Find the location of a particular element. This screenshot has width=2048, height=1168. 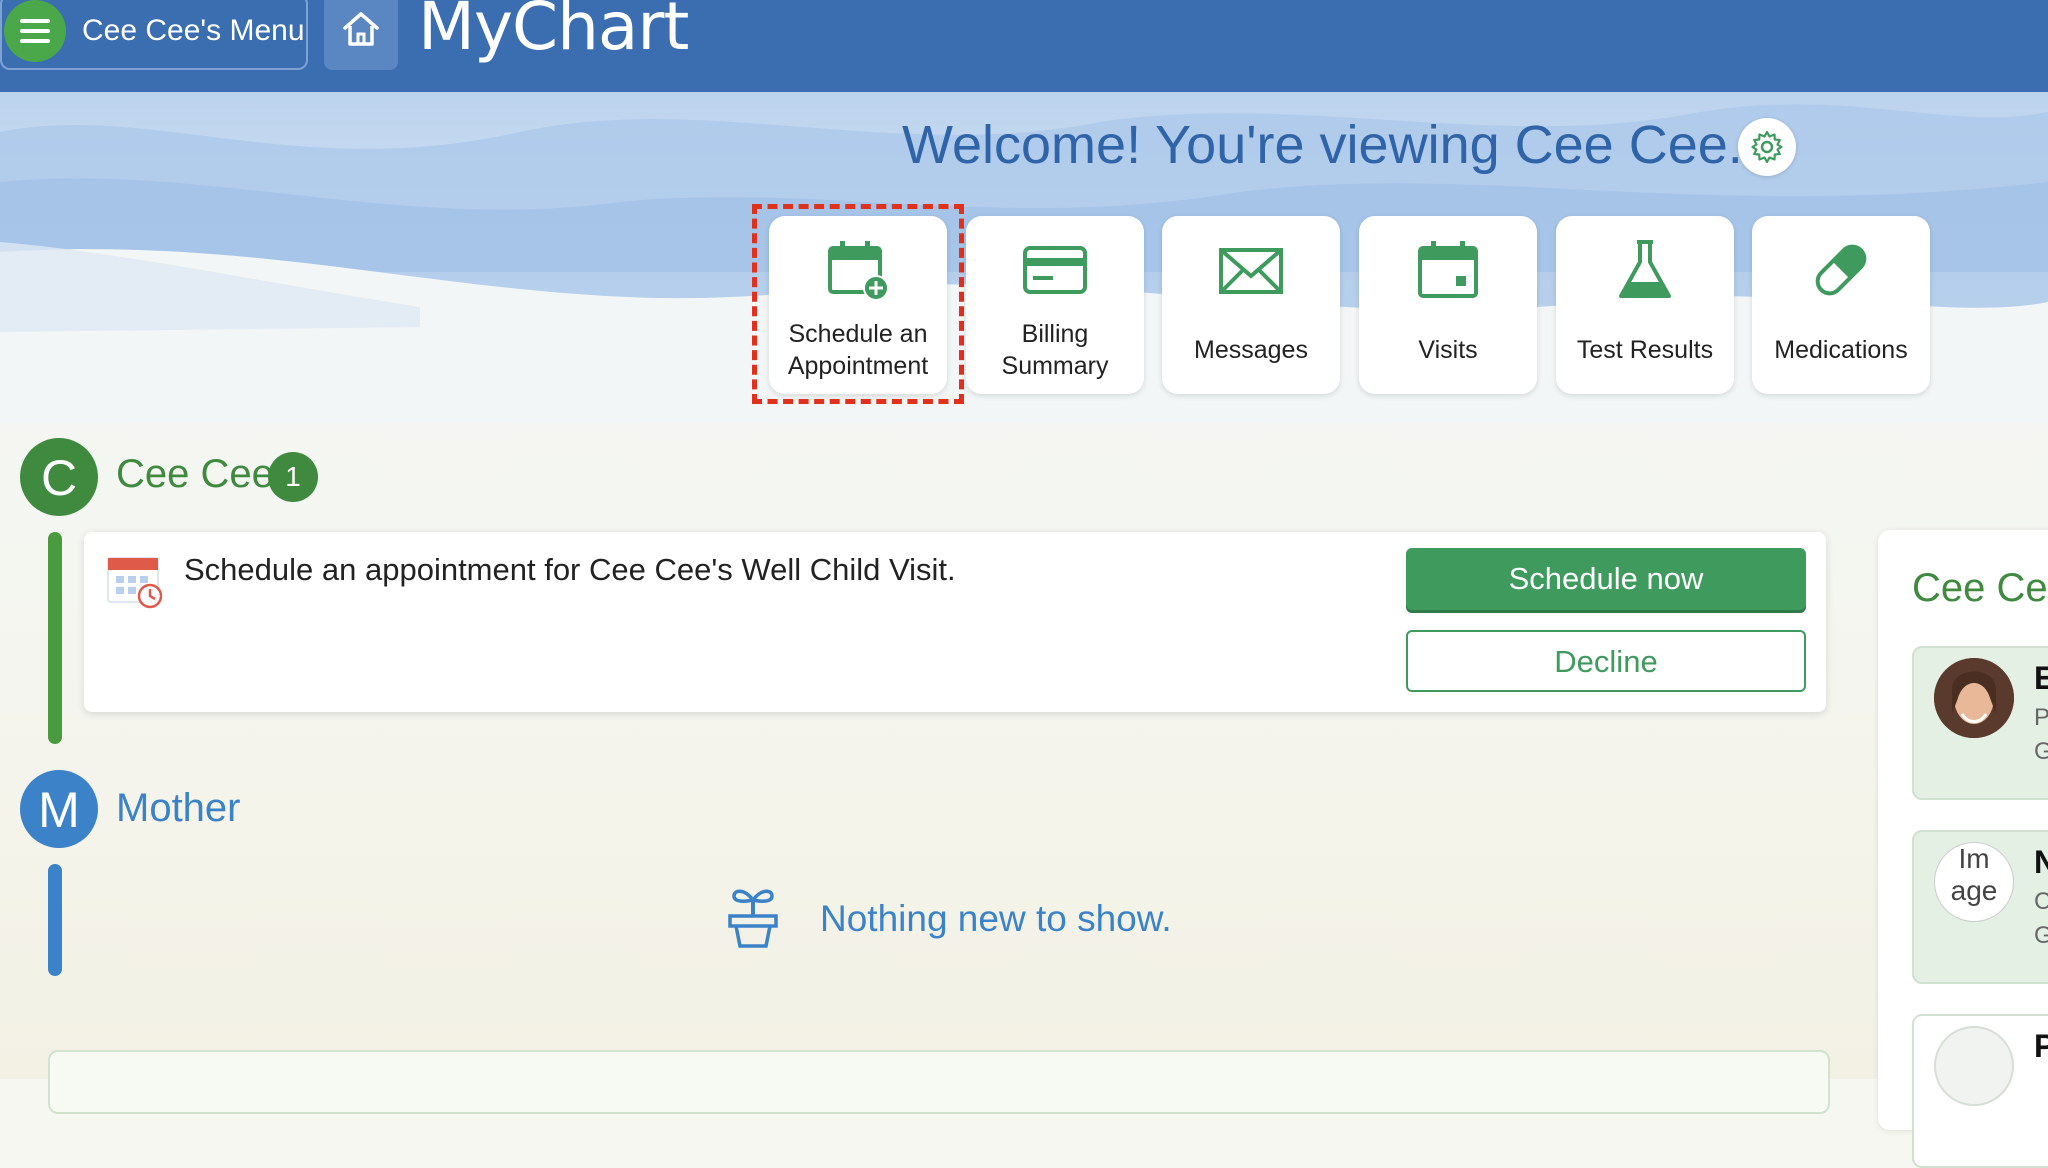

care-team-panel: Cee Cee E P G Im age N C G P is located at coordinates (1963, 849).